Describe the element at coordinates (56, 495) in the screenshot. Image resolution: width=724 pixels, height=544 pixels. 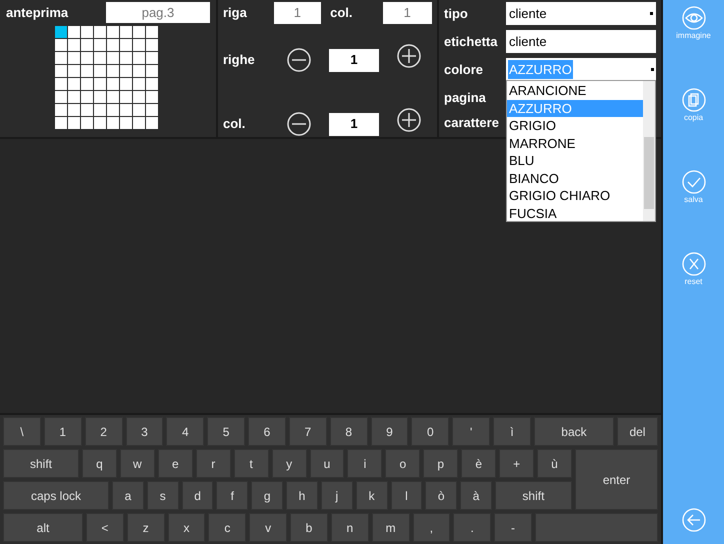
I see `keyboard-key: caps lock` at that location.